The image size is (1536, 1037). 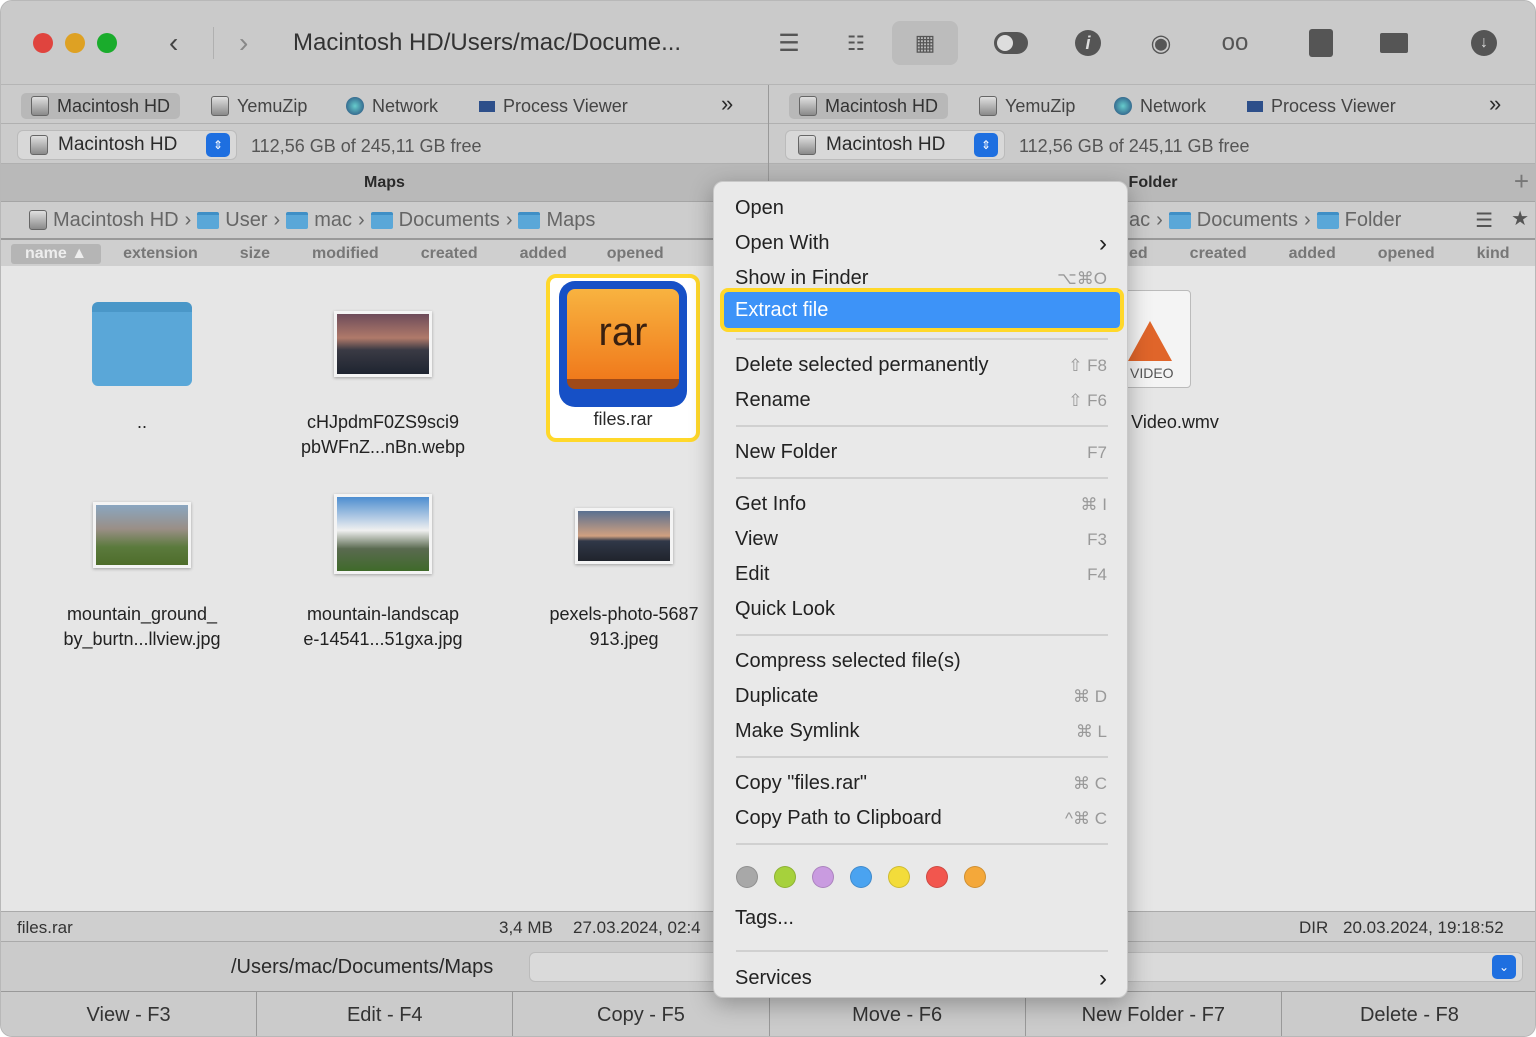 I want to click on detail-list-view-icon: ☷, so click(x=856, y=43).